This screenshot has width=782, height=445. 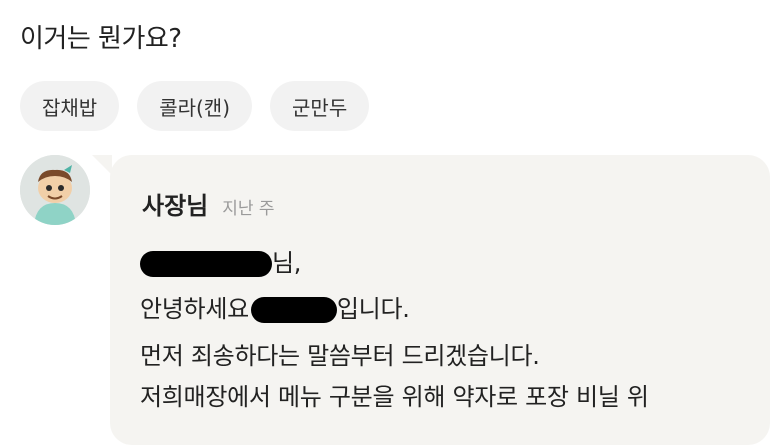 I want to click on reply-line-1-suffix: 님,, so click(x=287, y=263).